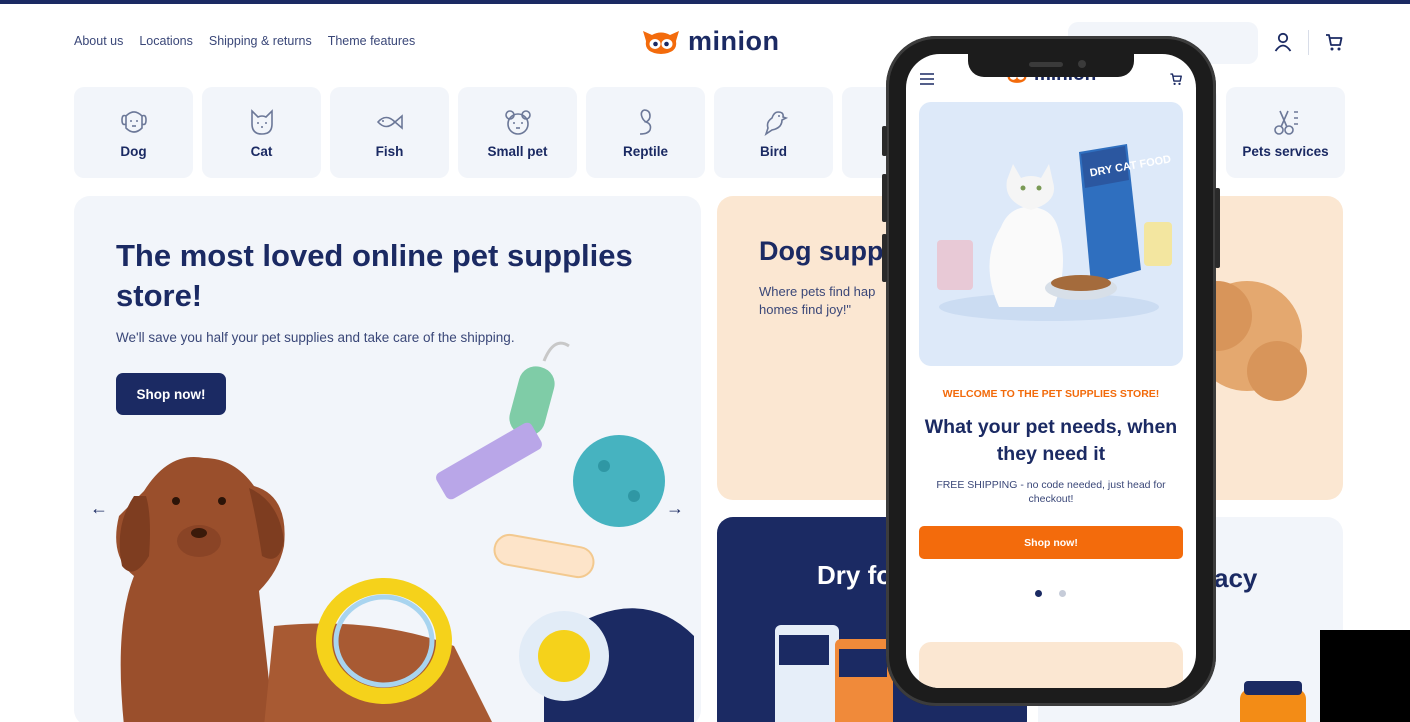 The width and height of the screenshot is (1410, 722). What do you see at coordinates (389, 132) in the screenshot?
I see `category-fish: Fish` at bounding box center [389, 132].